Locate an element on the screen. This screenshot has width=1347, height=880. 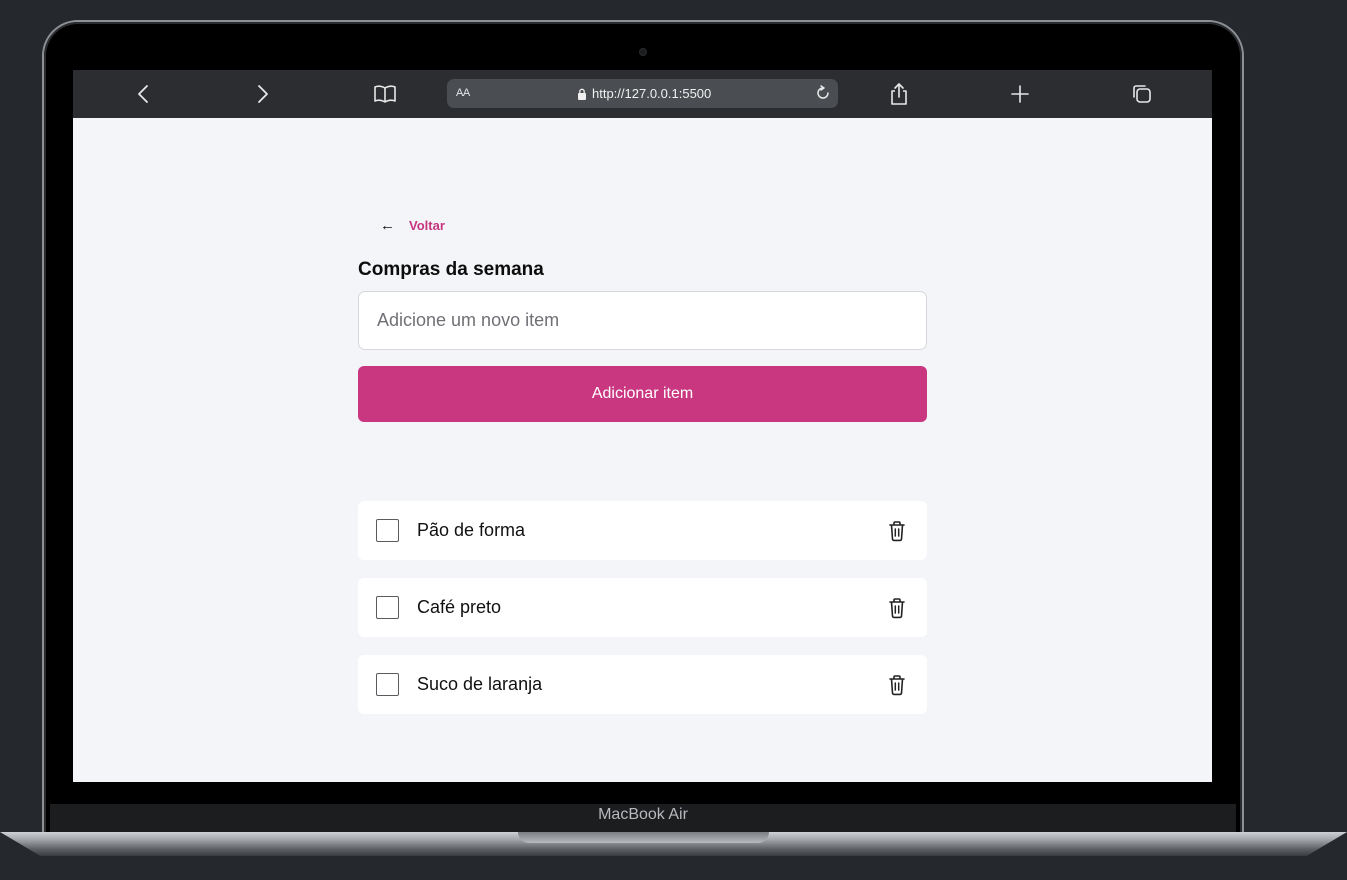
text-size-button: AA is located at coordinates (463, 93).